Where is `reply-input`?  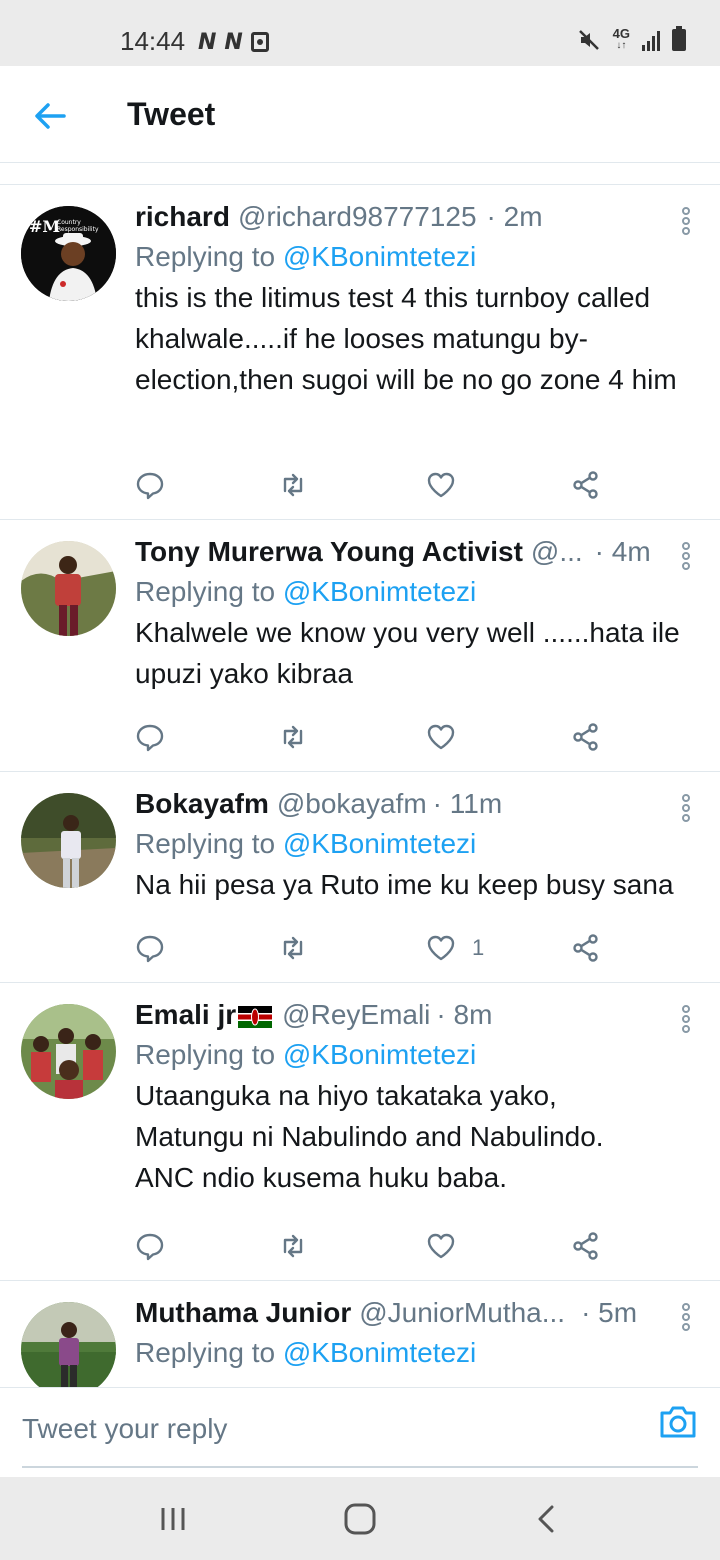
reply-input is located at coordinates (322, 1429).